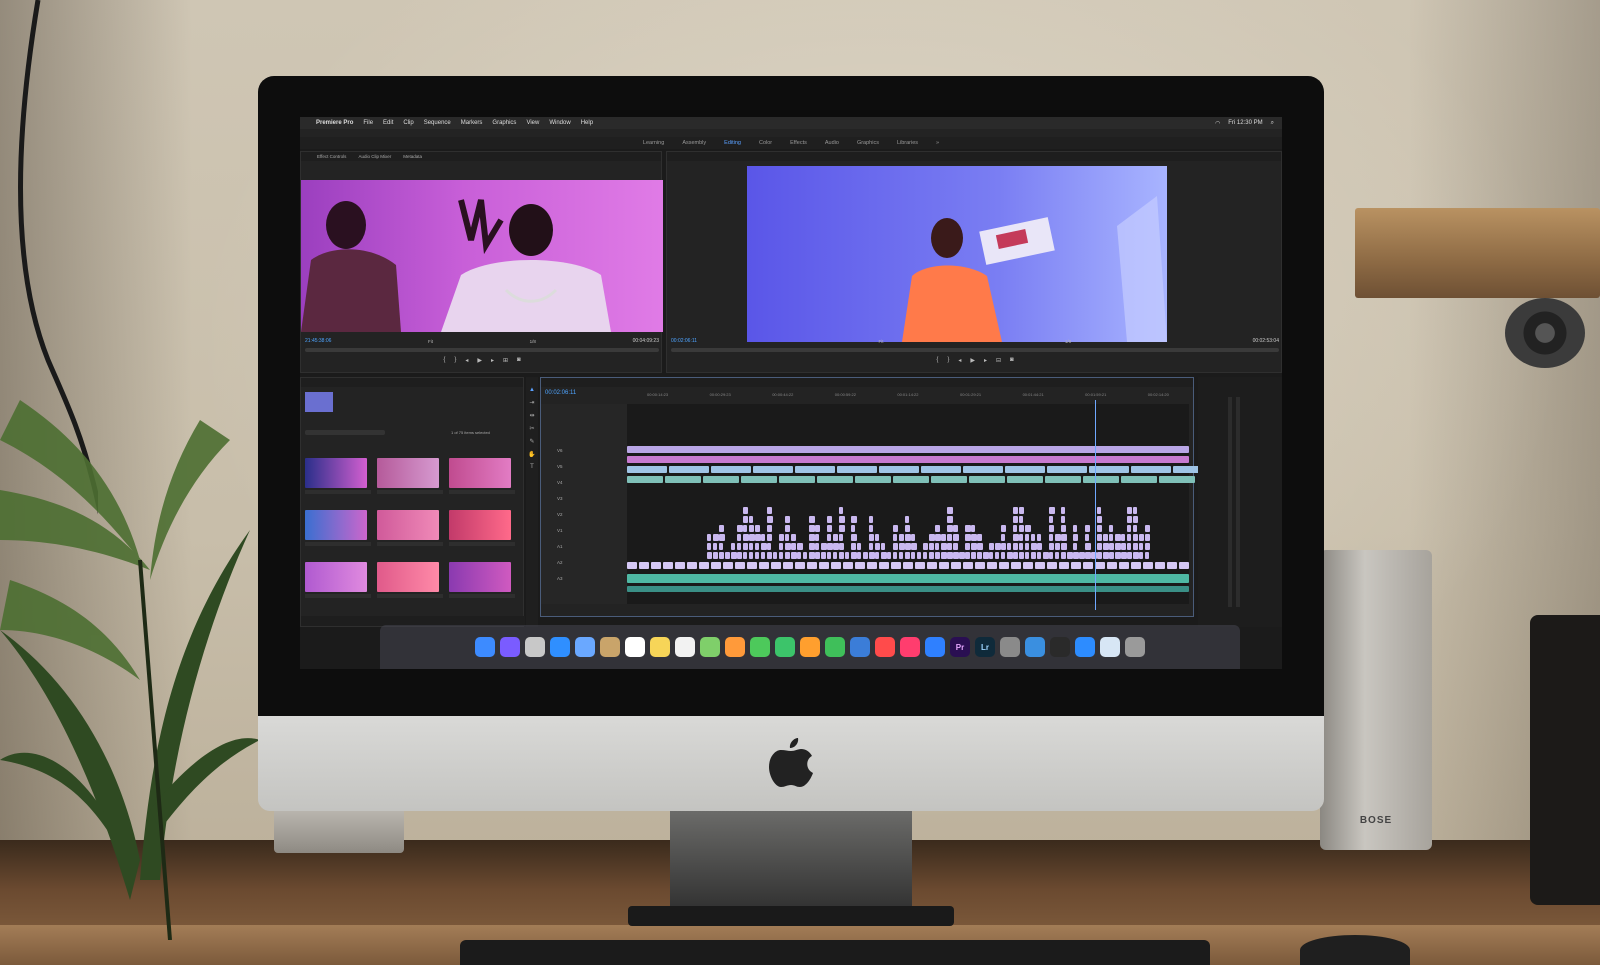  I want to click on search-icon: ⌕, so click(1272, 123).